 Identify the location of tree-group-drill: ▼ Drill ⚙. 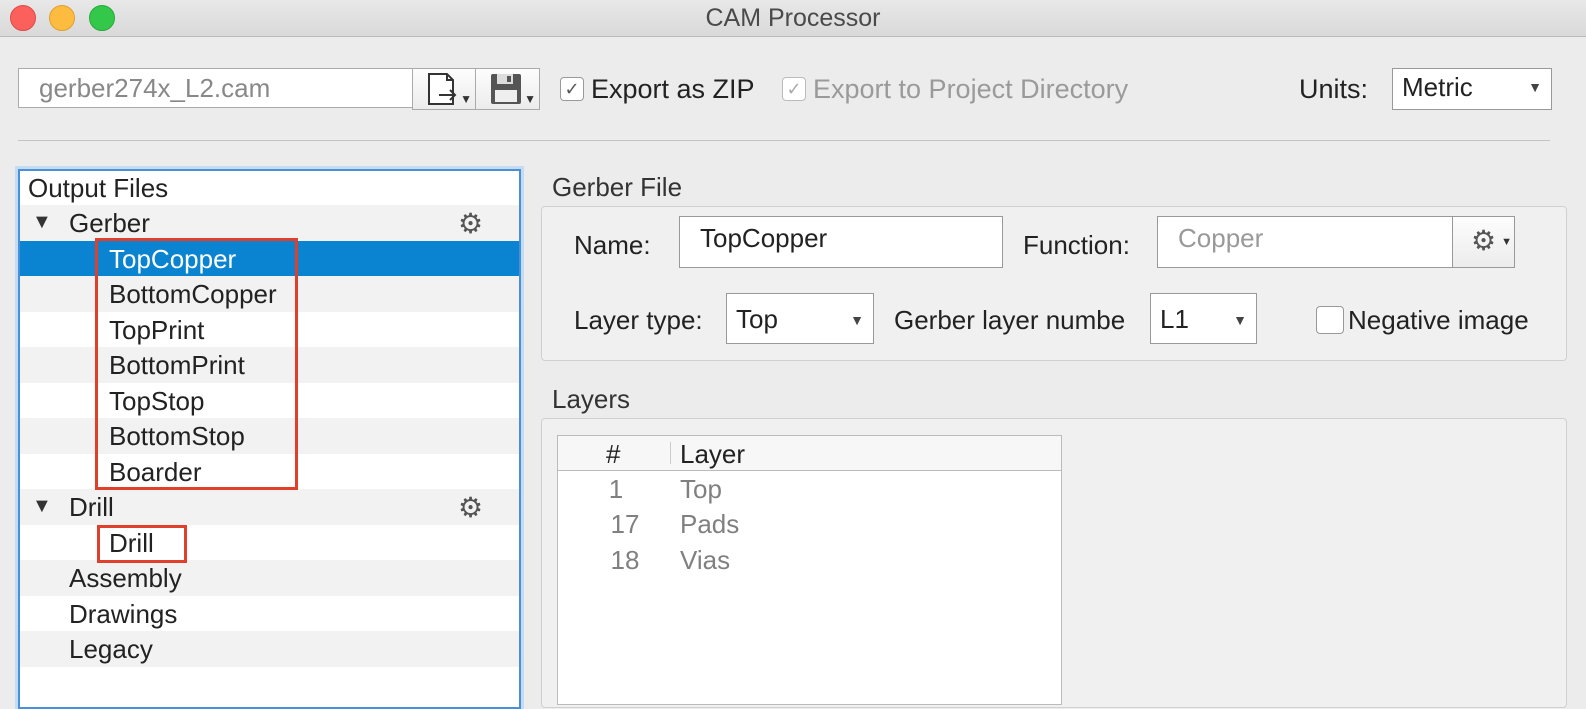
(269, 507).